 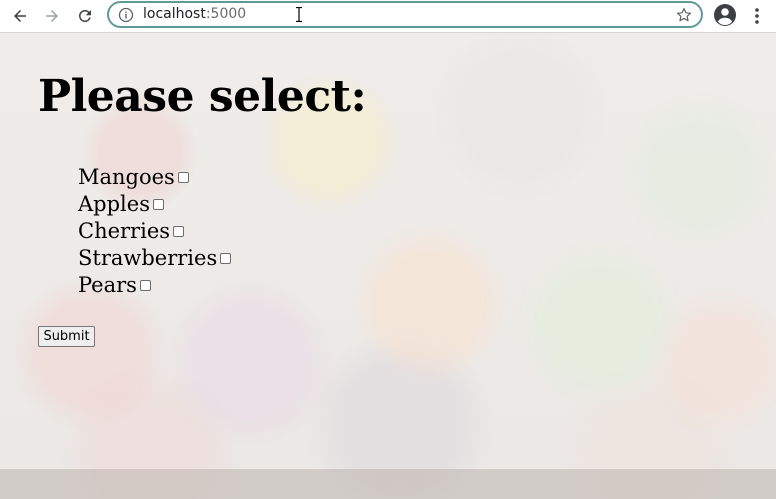 I want to click on option-mangoes: Mangoes, so click(x=154, y=176).